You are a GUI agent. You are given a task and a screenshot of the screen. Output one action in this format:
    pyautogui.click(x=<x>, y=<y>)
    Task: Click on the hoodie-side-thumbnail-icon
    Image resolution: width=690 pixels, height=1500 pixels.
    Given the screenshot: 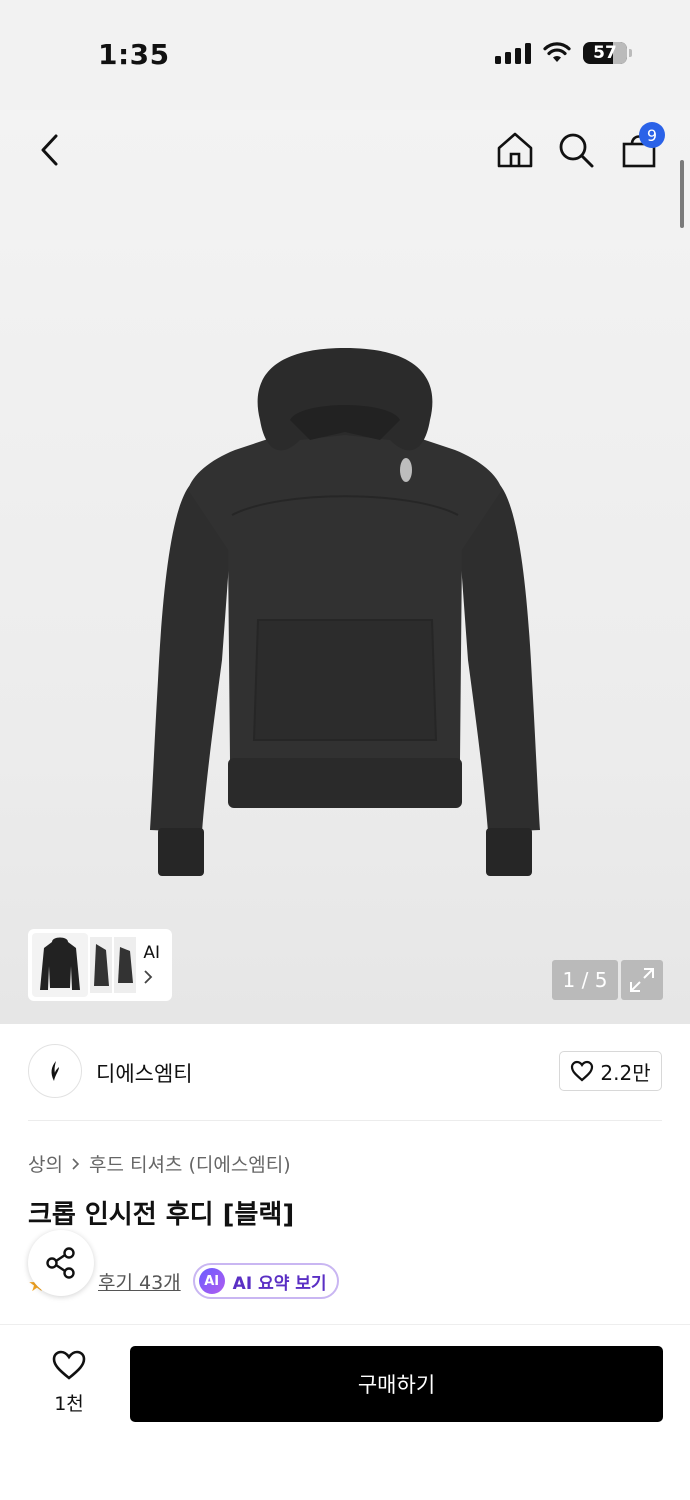 What is the action you would take?
    pyautogui.click(x=101, y=965)
    